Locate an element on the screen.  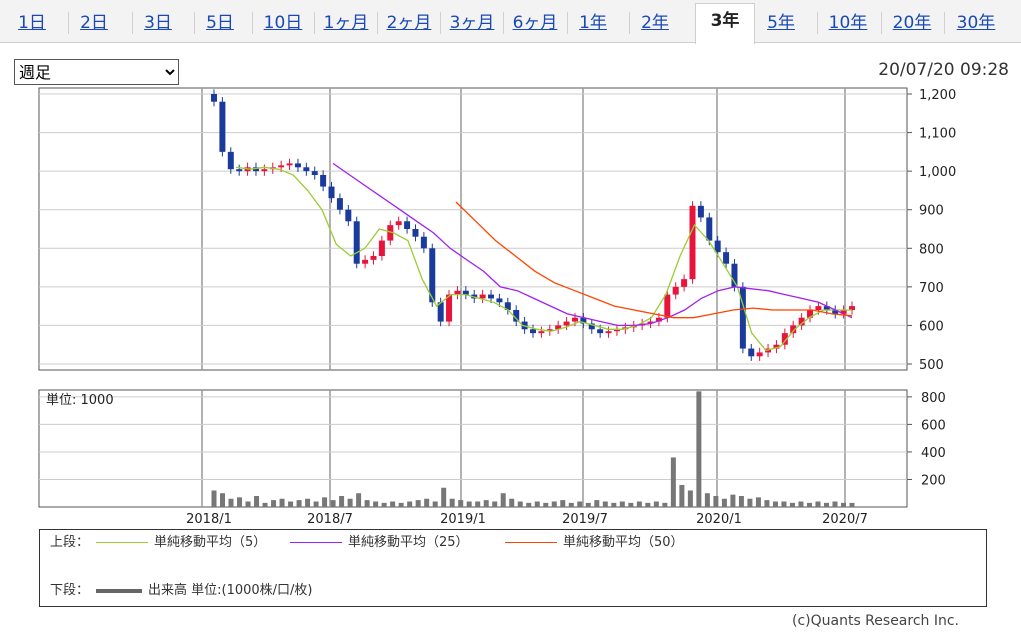
copyright-credit: (c)Quants Research Inc. is located at coordinates (875, 621).